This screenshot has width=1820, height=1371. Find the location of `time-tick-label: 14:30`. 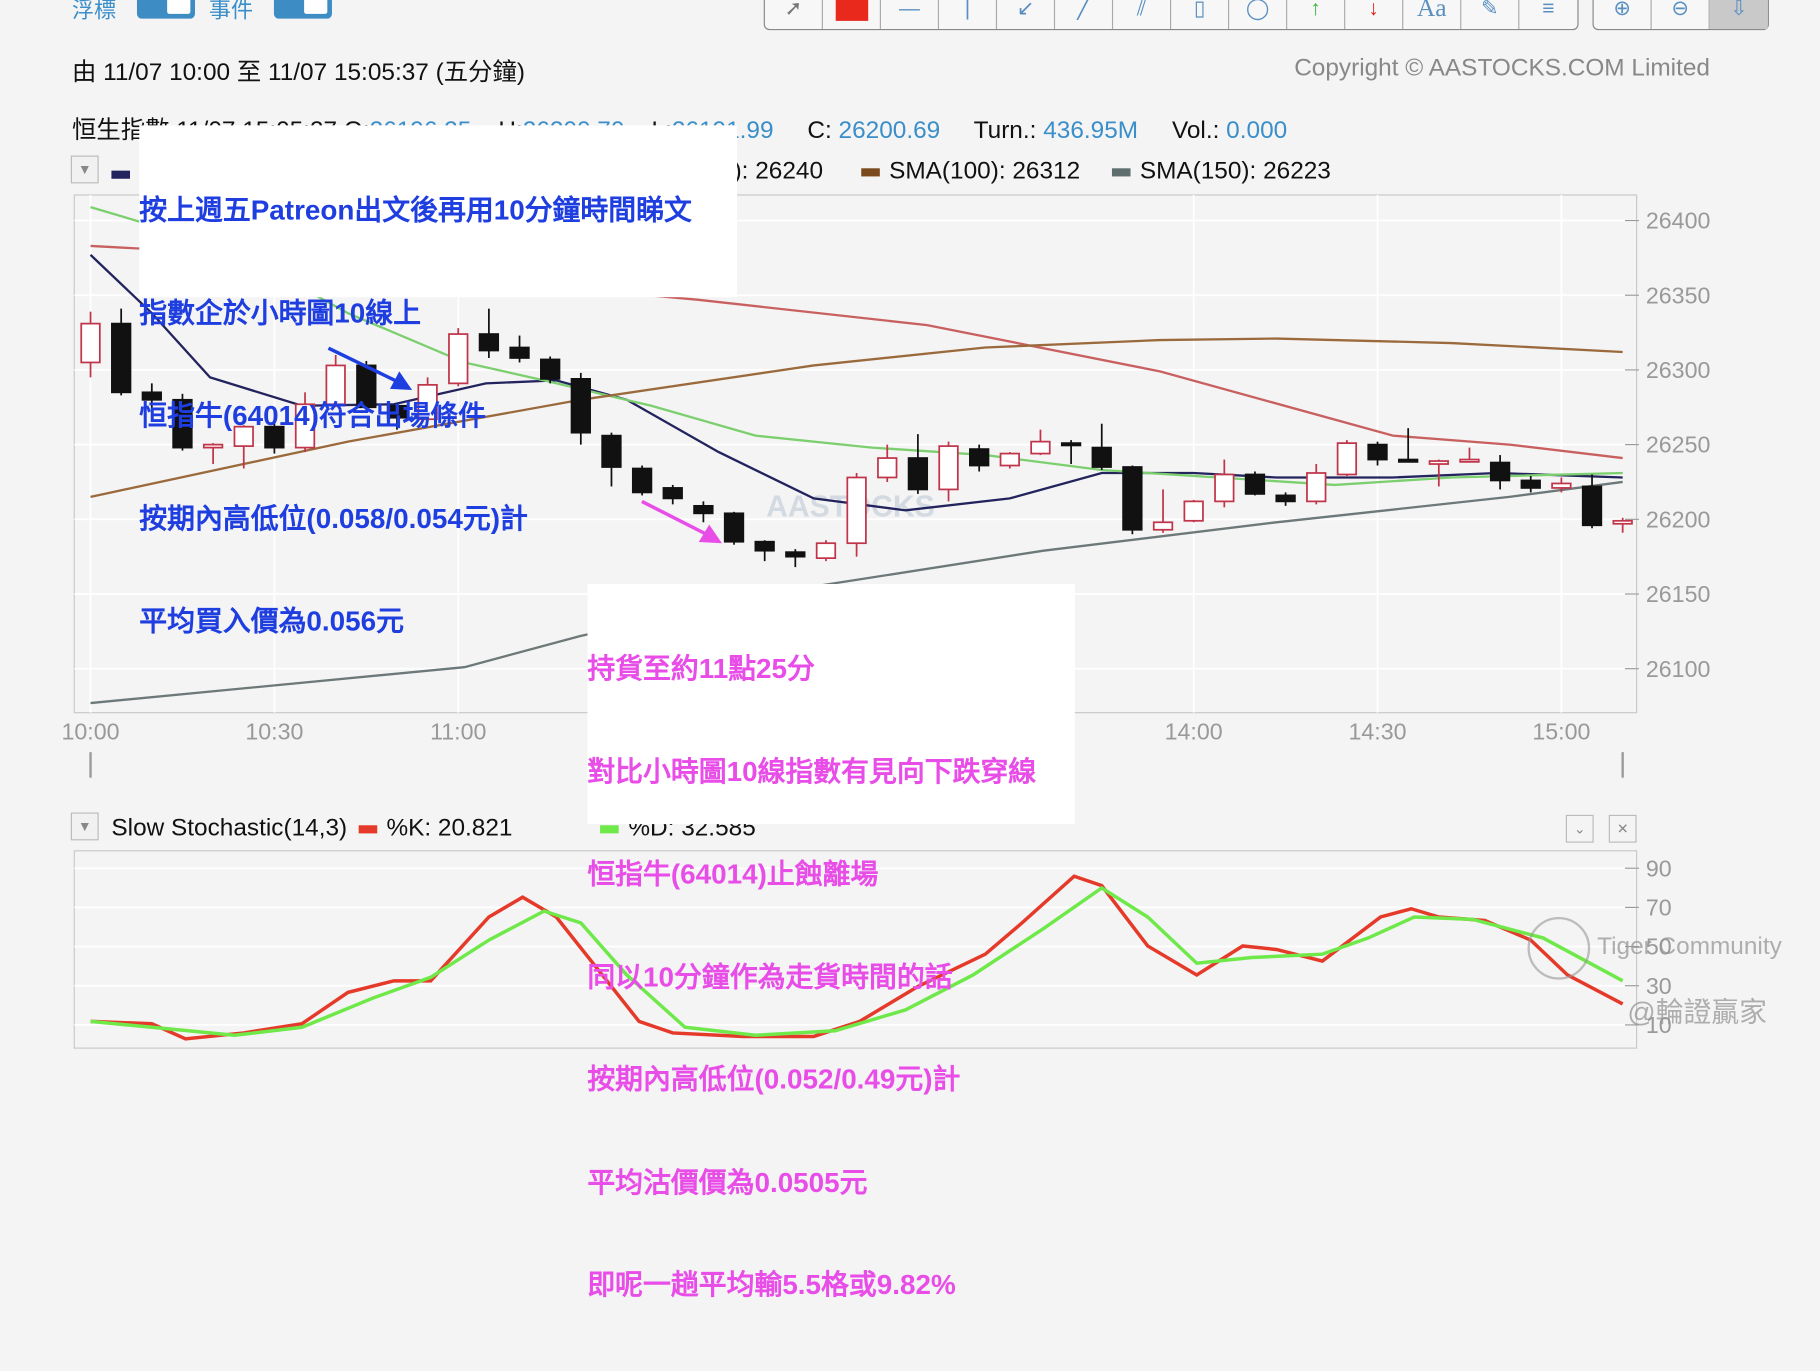

time-tick-label: 14:30 is located at coordinates (1377, 731).